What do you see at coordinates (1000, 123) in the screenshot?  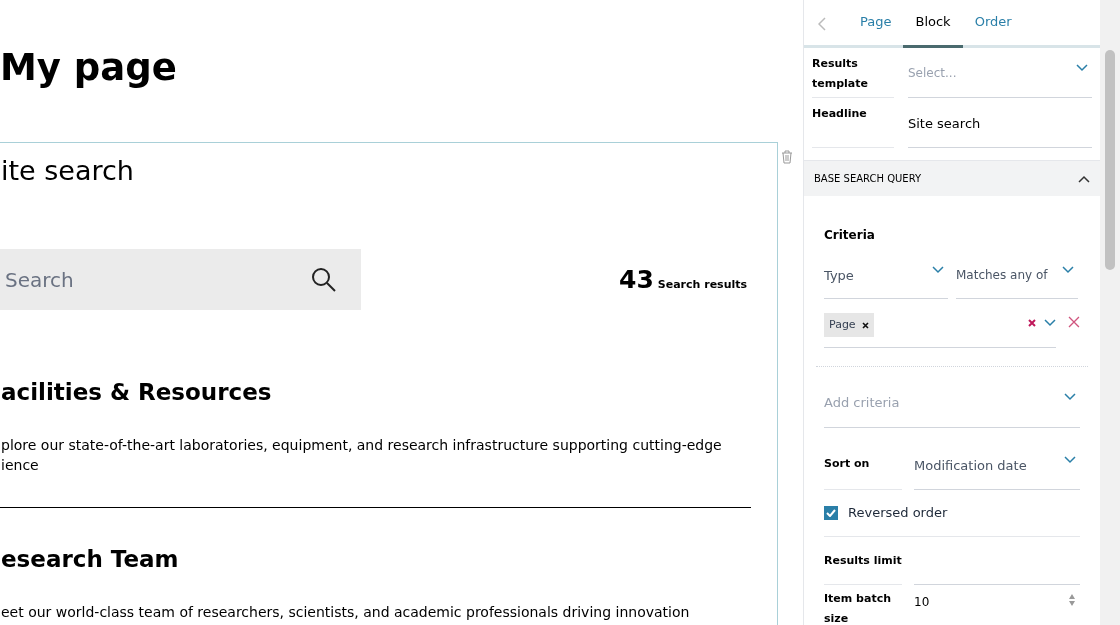 I see `headline-input: Site search` at bounding box center [1000, 123].